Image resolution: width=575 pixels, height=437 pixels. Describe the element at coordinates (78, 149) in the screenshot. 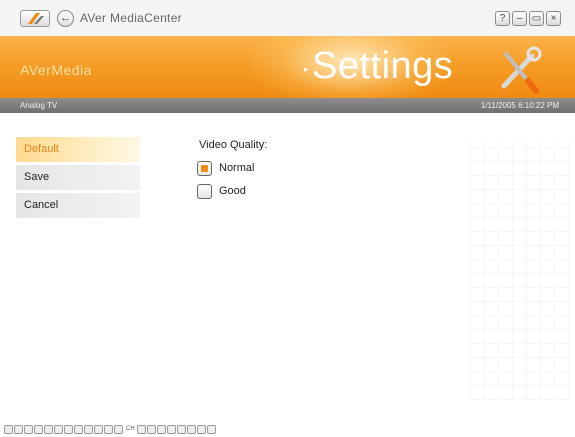

I see `menu-item-default: Default` at that location.